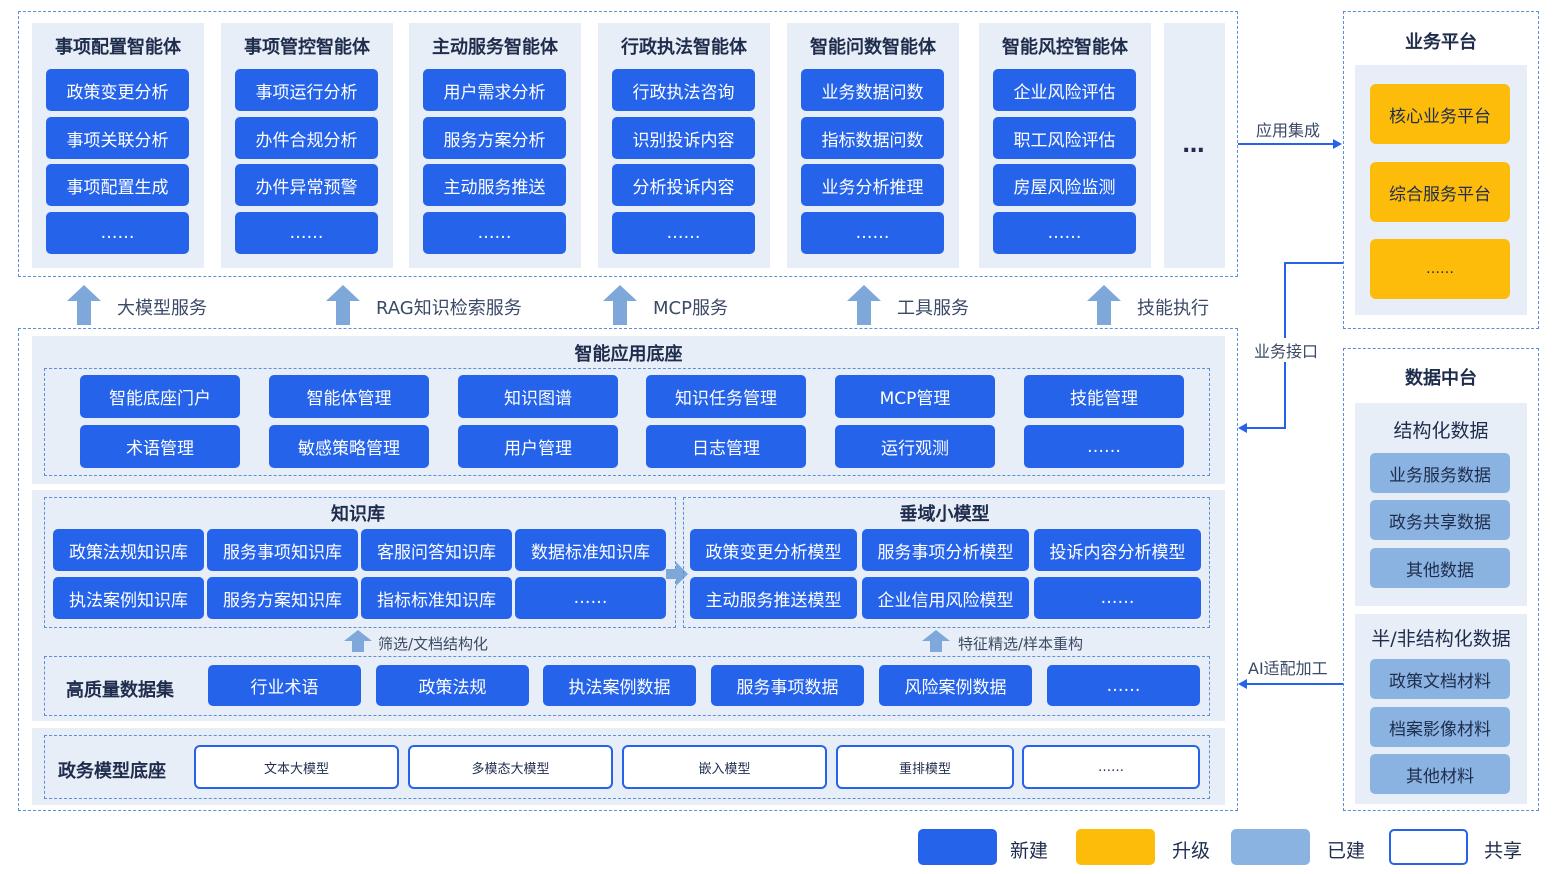 The width and height of the screenshot is (1560, 874). Describe the element at coordinates (683, 138) in the screenshot. I see `agent-item: 识别投诉内容` at that location.